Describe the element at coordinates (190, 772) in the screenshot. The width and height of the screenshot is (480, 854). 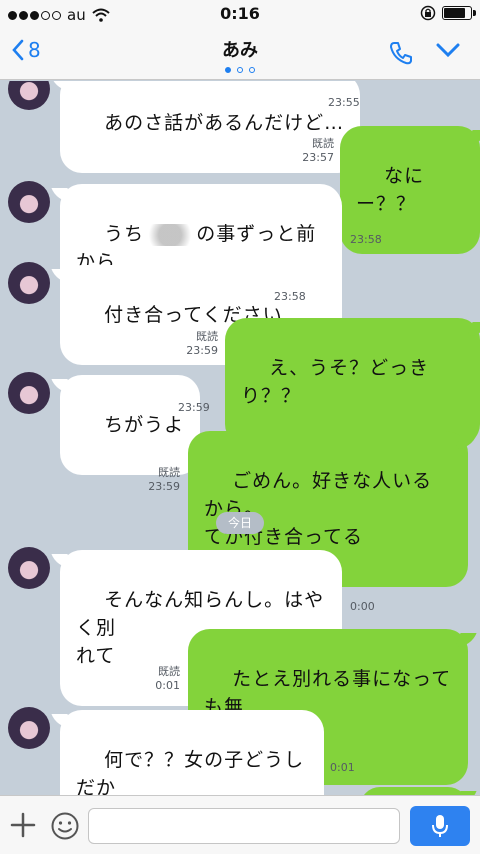
I see `message-text: 何で？？女の子どうしだか ら？？` at that location.